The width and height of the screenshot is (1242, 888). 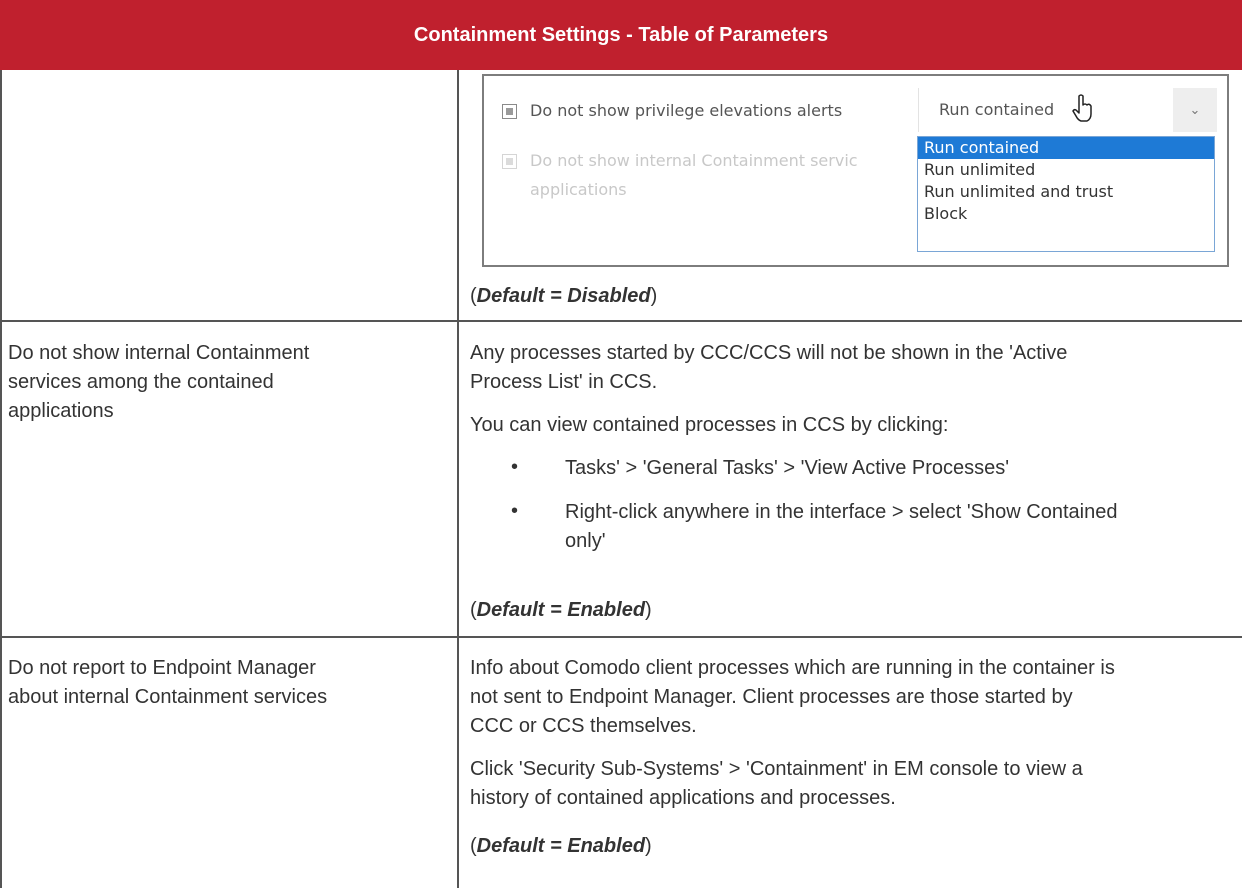 I want to click on parameter-line: Do not report to Endpoint Manager, so click(x=162, y=668).